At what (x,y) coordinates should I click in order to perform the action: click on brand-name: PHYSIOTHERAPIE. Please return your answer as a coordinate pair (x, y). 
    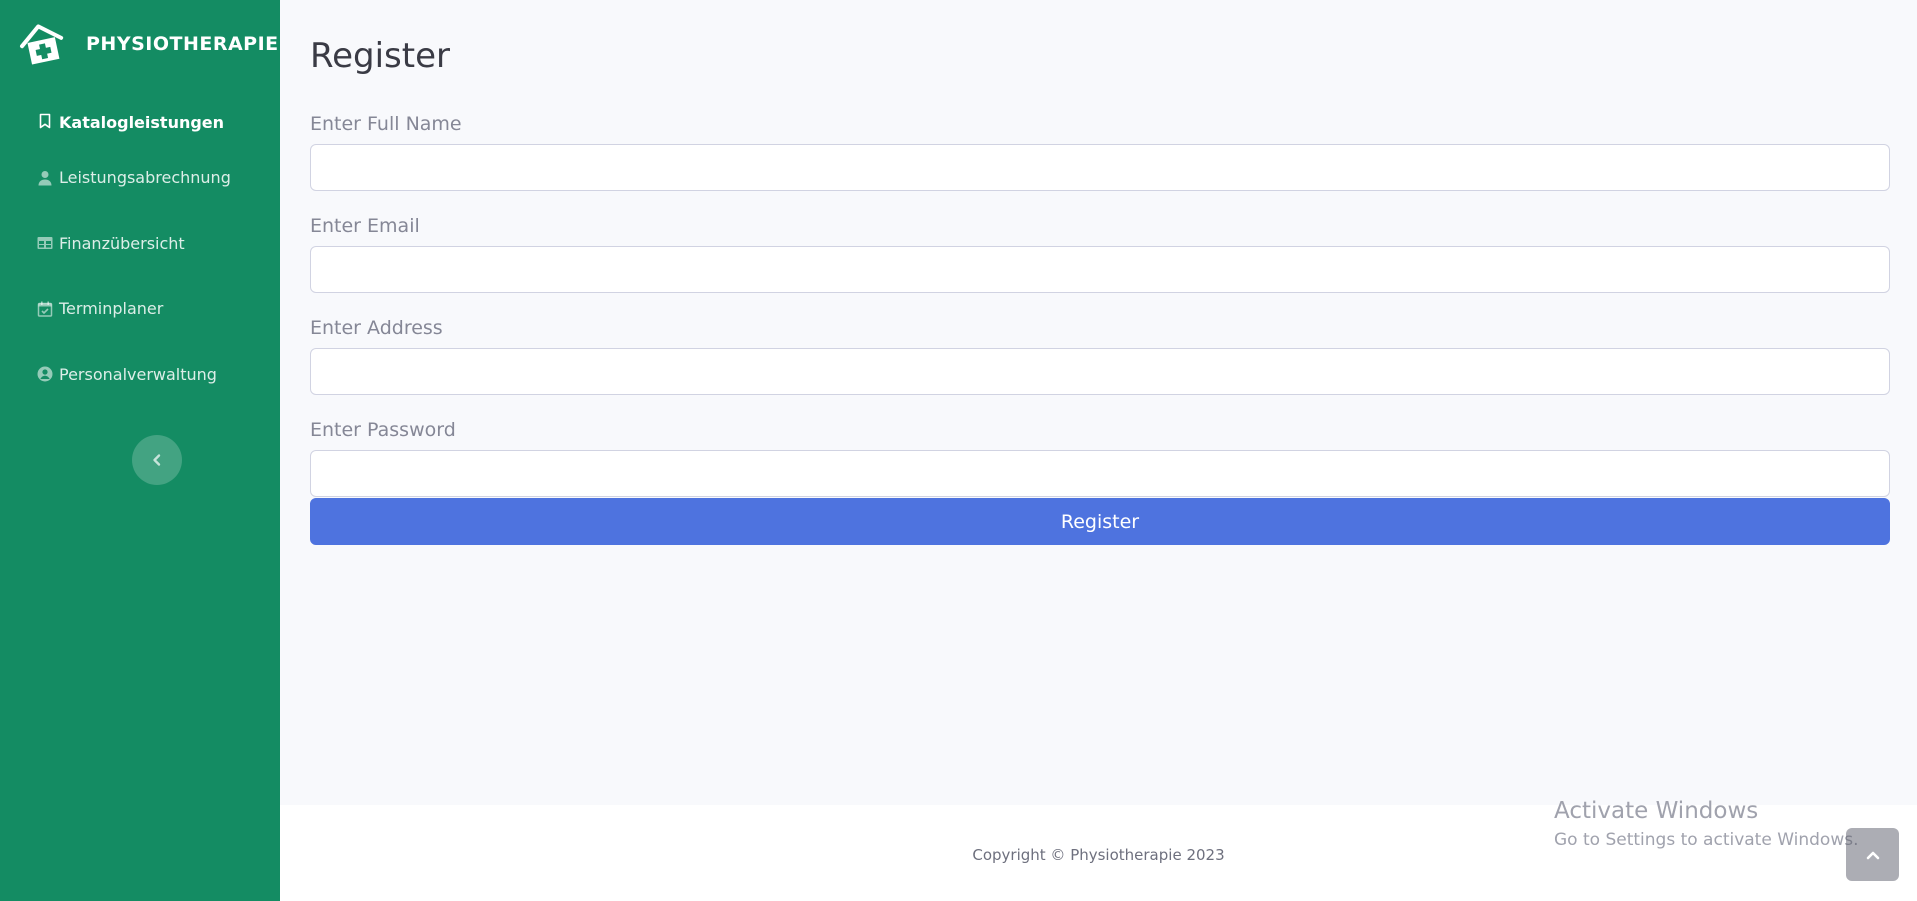
    Looking at the image, I should click on (182, 44).